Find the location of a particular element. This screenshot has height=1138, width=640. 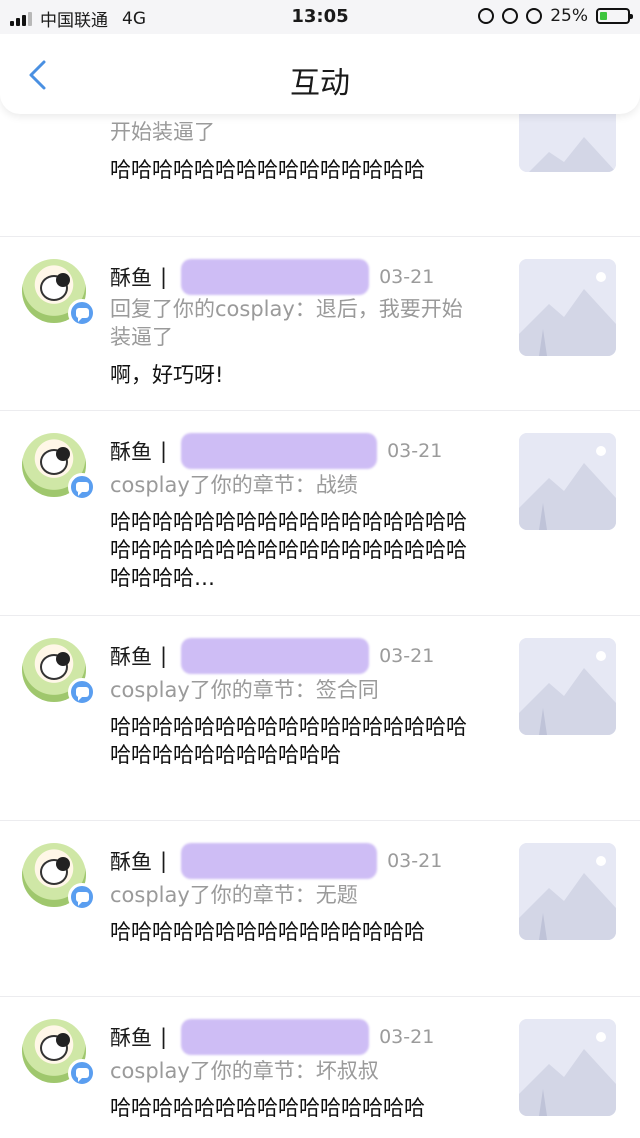

status-bar: 中国联通 4G 13:05 25% is located at coordinates (320, 17).